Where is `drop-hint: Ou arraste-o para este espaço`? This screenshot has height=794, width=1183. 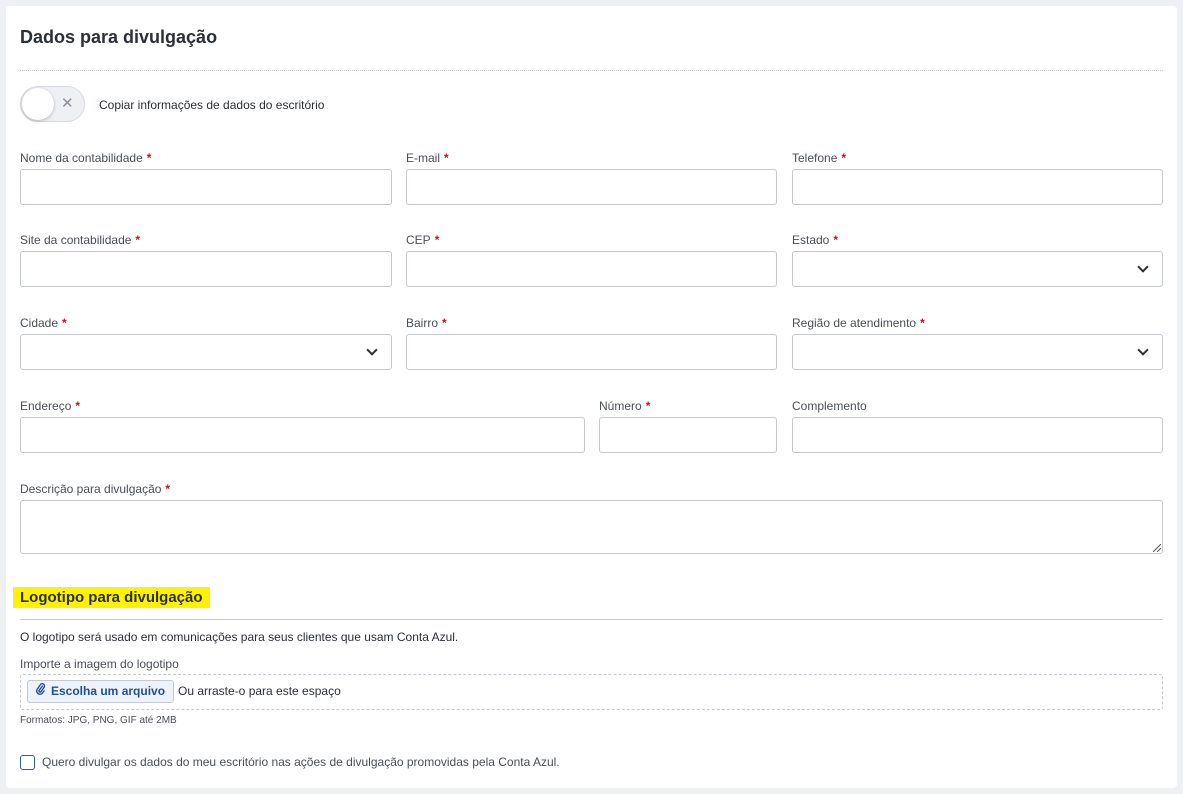 drop-hint: Ou arraste-o para este espaço is located at coordinates (259, 691).